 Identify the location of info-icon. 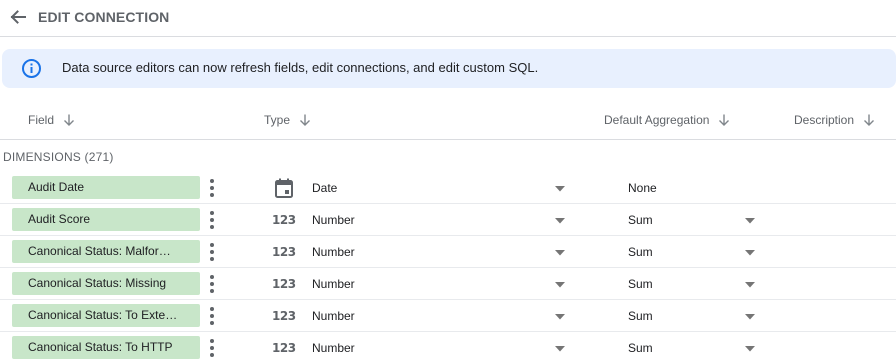
(31, 68).